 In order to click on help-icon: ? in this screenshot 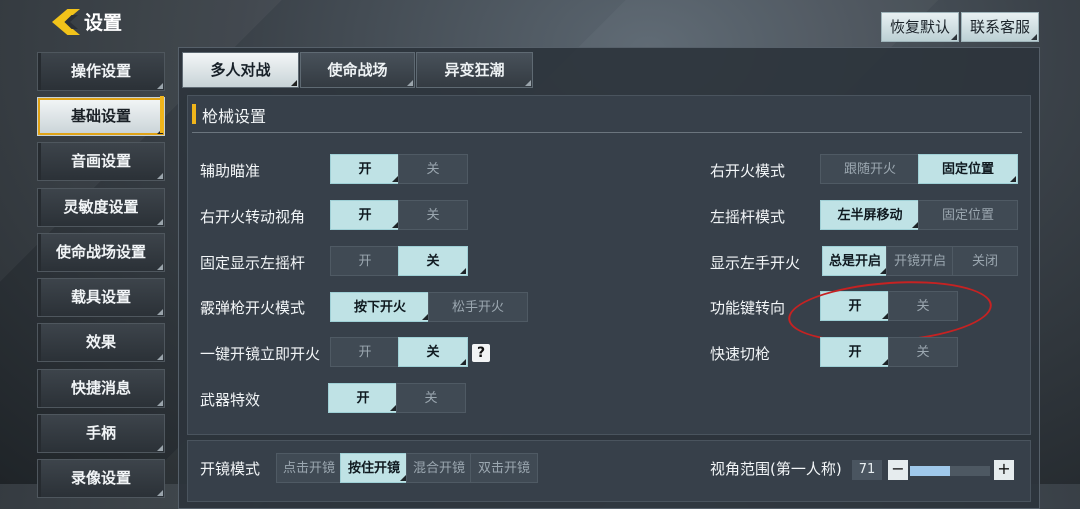, I will do `click(481, 353)`.